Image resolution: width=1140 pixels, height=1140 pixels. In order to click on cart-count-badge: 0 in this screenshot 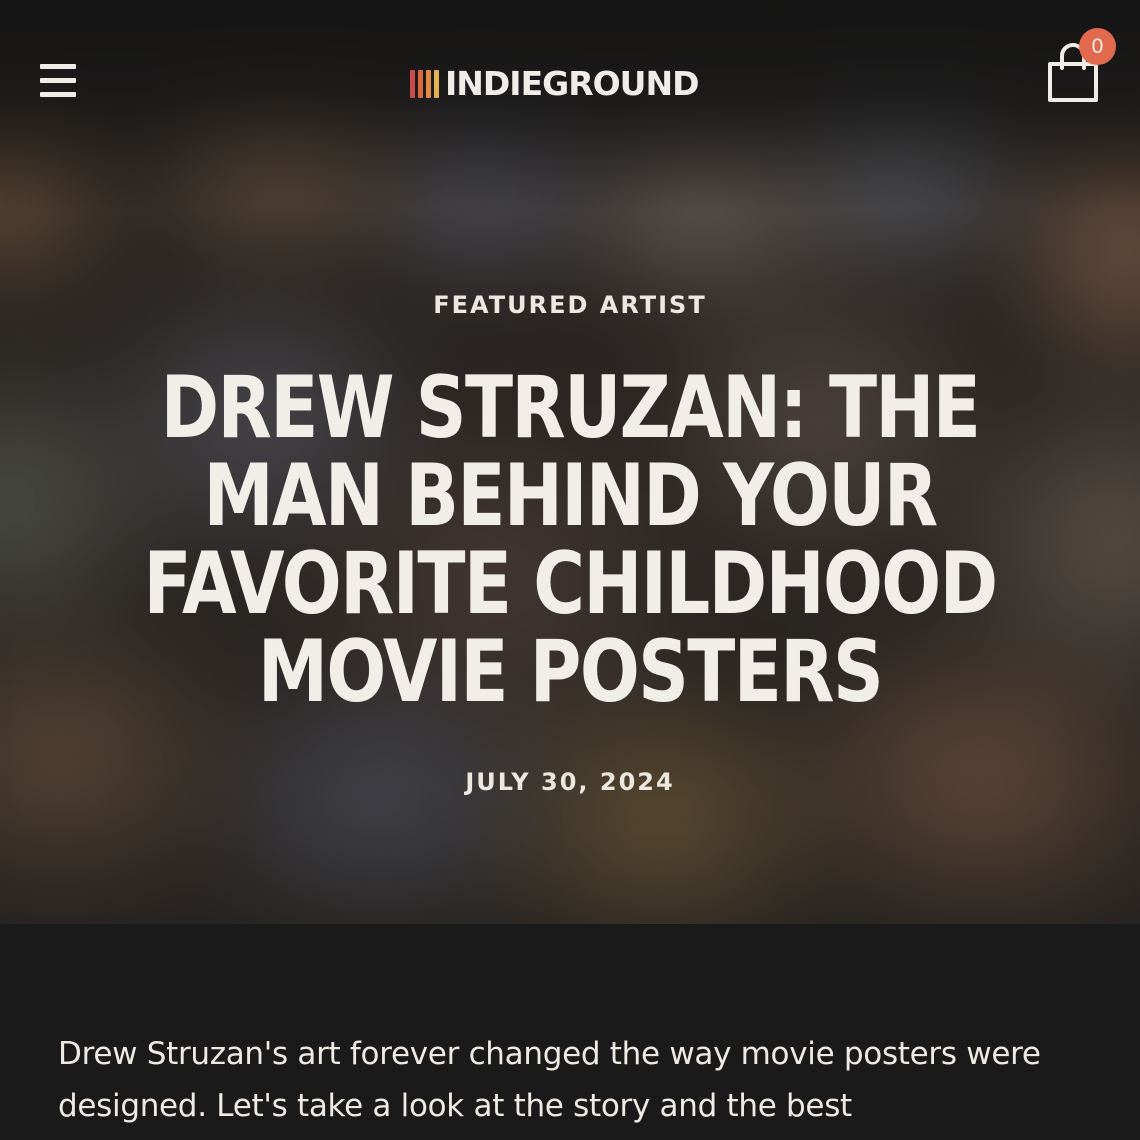, I will do `click(1097, 46)`.